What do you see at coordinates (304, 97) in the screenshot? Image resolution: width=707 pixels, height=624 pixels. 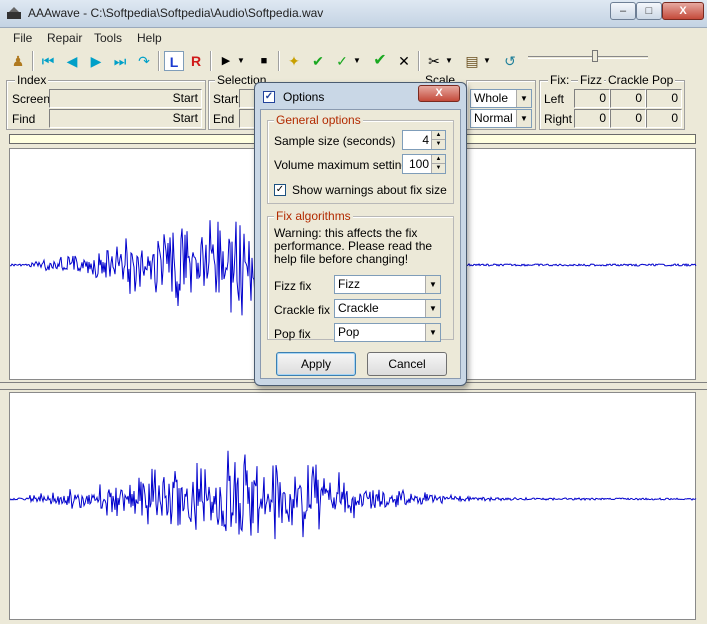 I see `dialog-title: Options` at bounding box center [304, 97].